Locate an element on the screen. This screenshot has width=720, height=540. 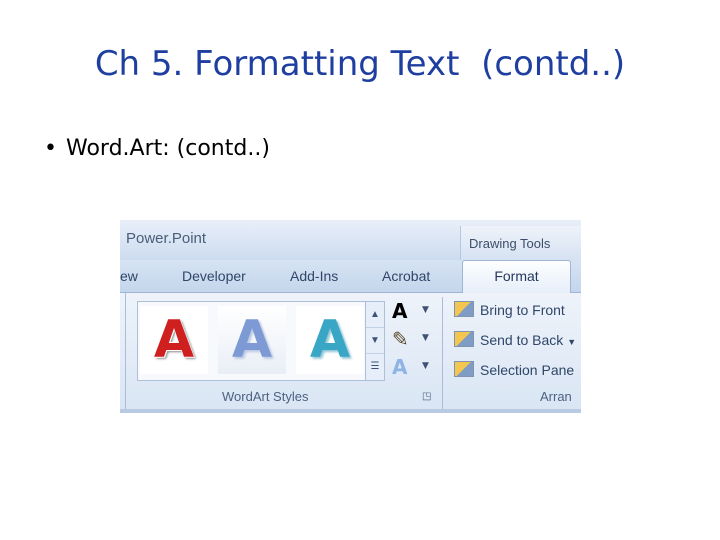
selection-pane-icon is located at coordinates (464, 369).